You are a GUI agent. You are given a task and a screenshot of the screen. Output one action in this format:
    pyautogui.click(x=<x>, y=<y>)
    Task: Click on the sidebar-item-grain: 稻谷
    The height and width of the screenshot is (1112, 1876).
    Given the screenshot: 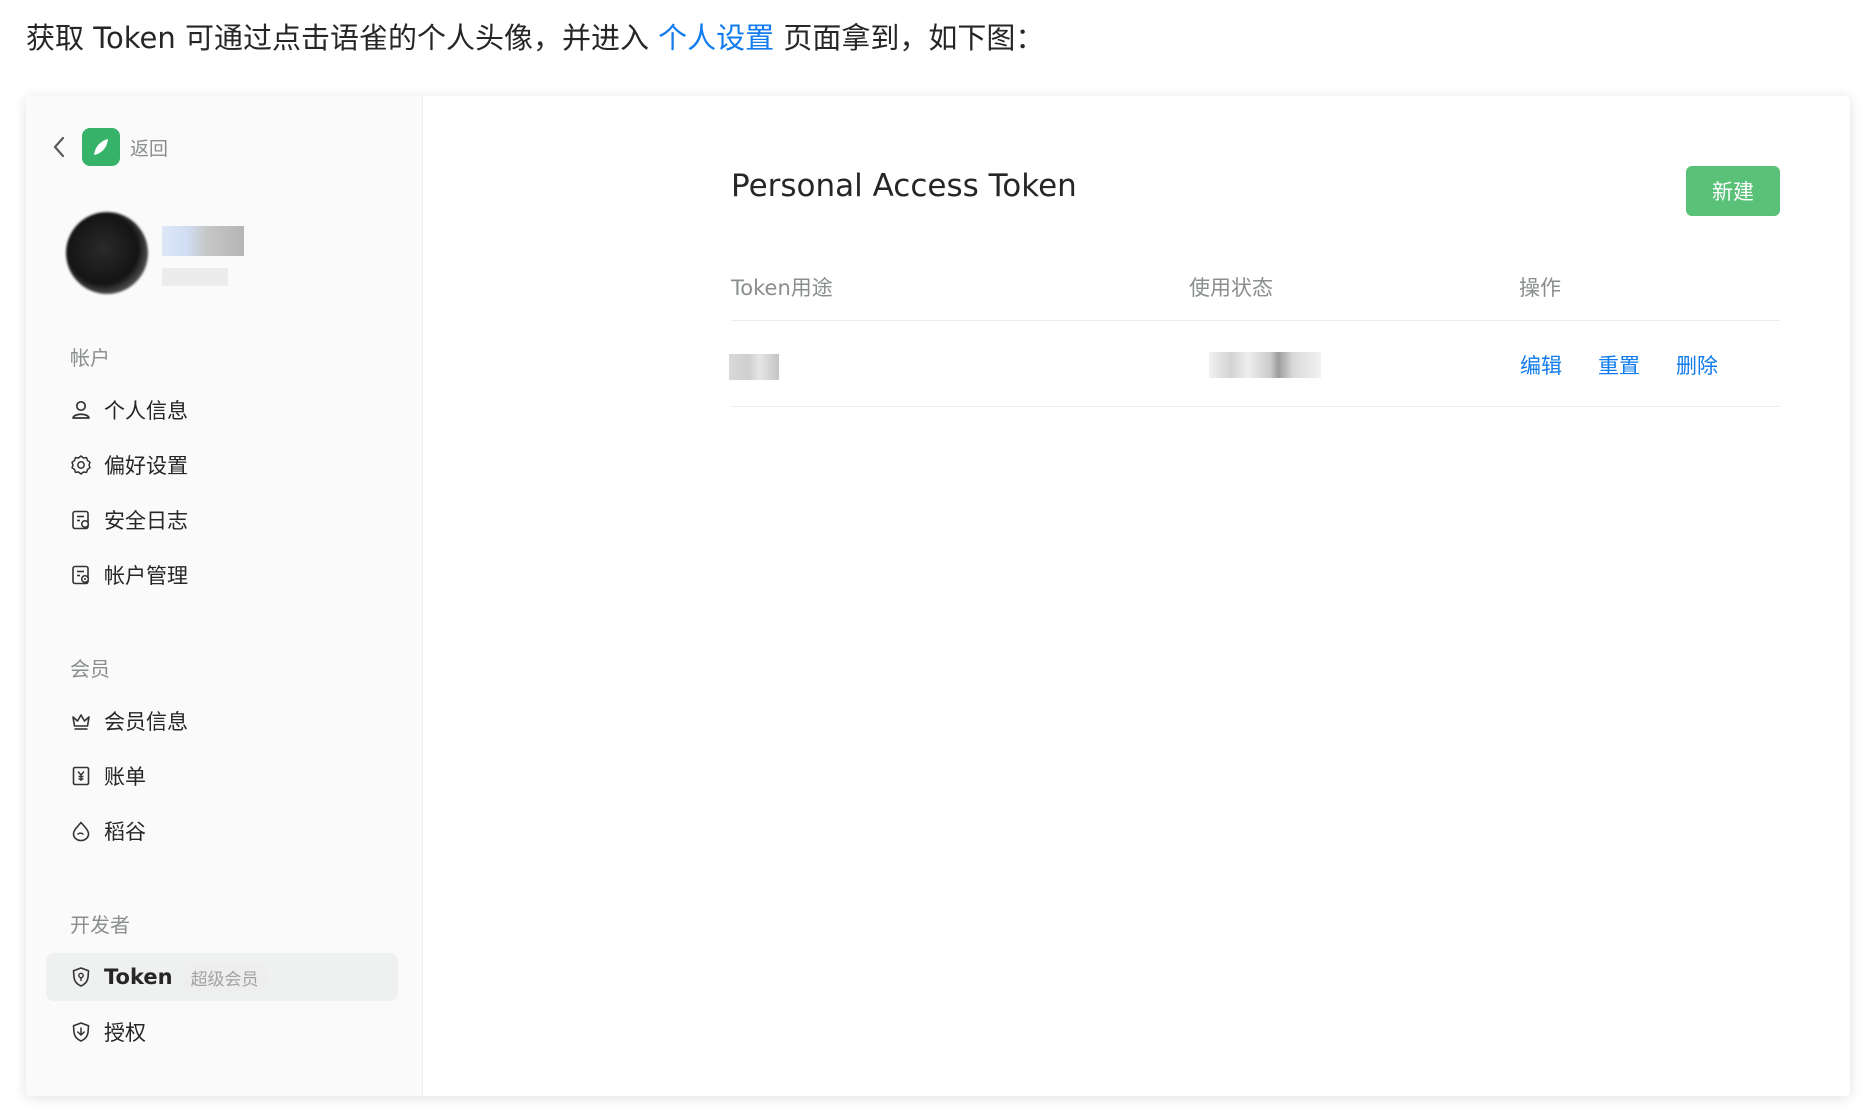 What is the action you would take?
    pyautogui.click(x=222, y=831)
    